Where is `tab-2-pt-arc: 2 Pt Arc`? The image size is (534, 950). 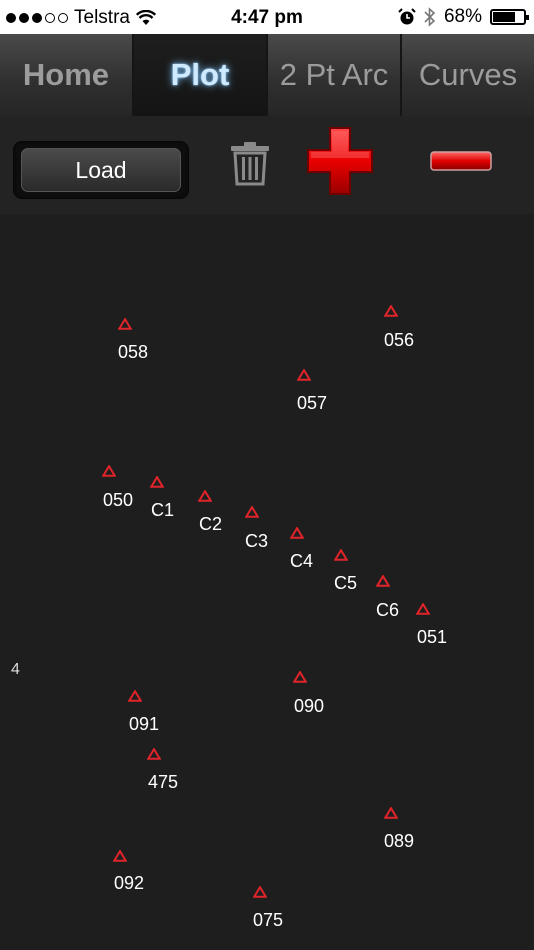 tab-2-pt-arc: 2 Pt Arc is located at coordinates (335, 75).